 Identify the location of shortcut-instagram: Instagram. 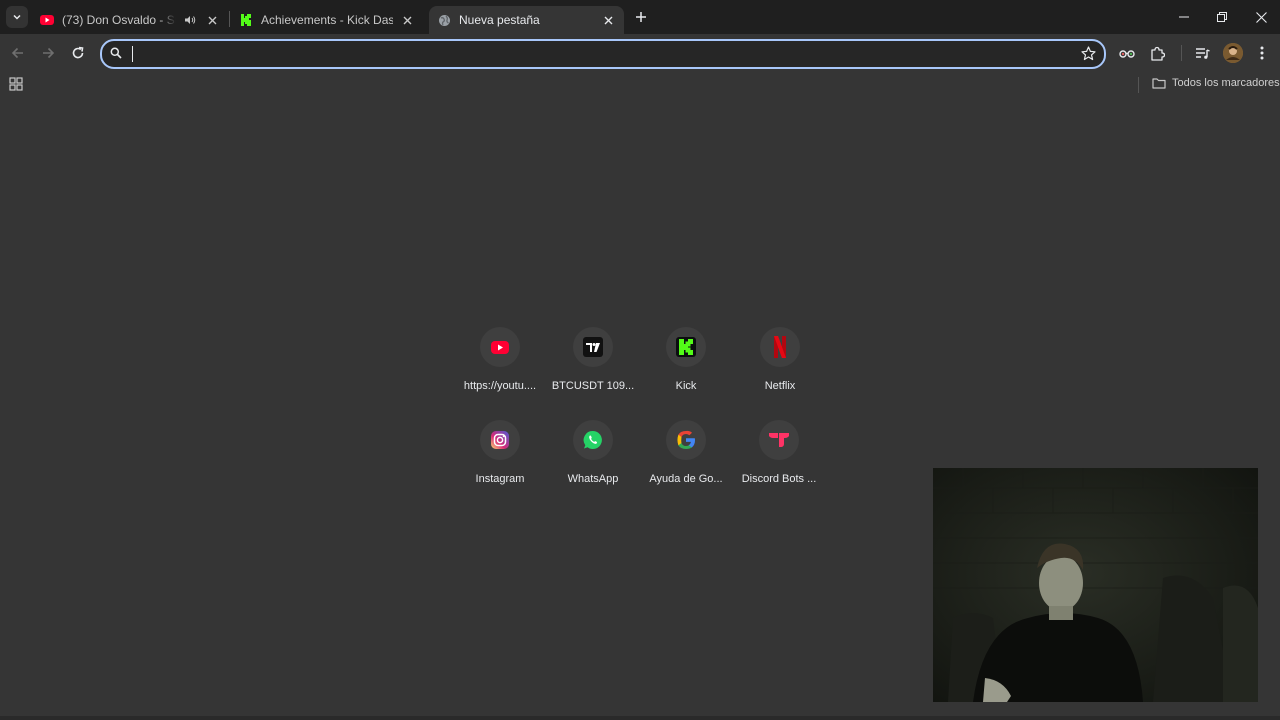
(500, 460).